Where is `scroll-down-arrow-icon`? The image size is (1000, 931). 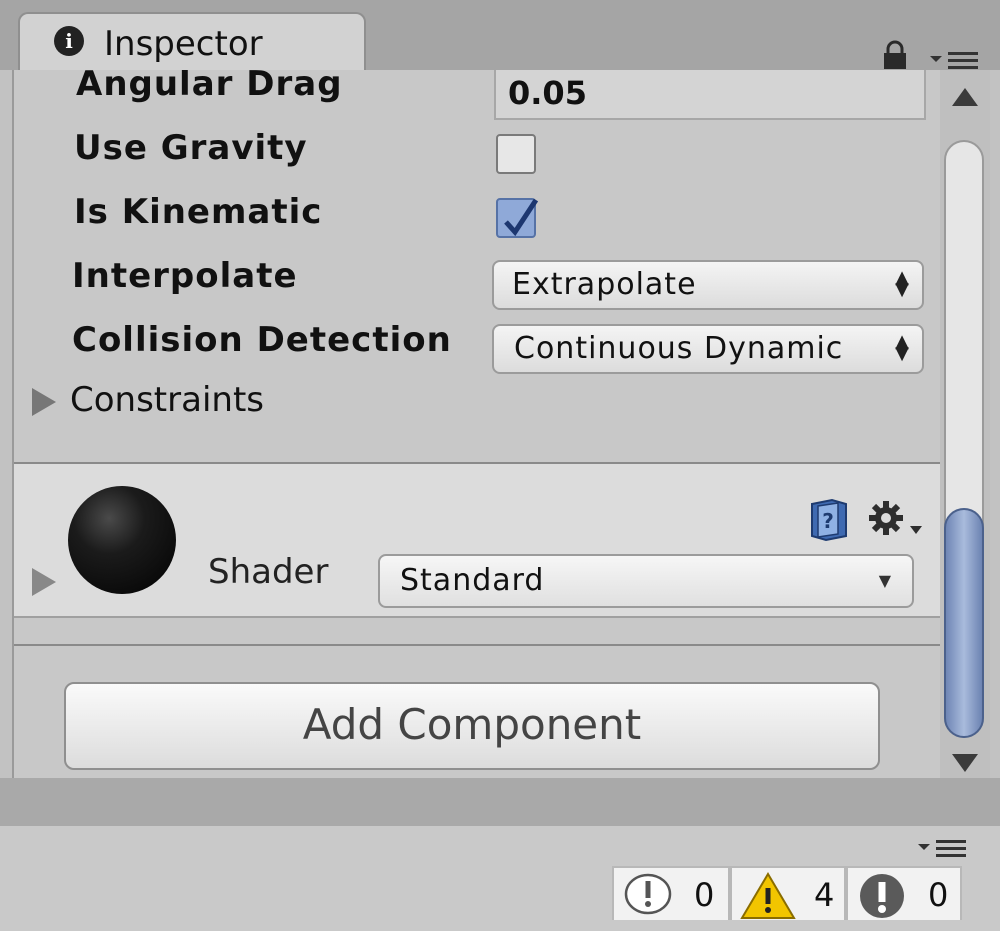 scroll-down-arrow-icon is located at coordinates (965, 763).